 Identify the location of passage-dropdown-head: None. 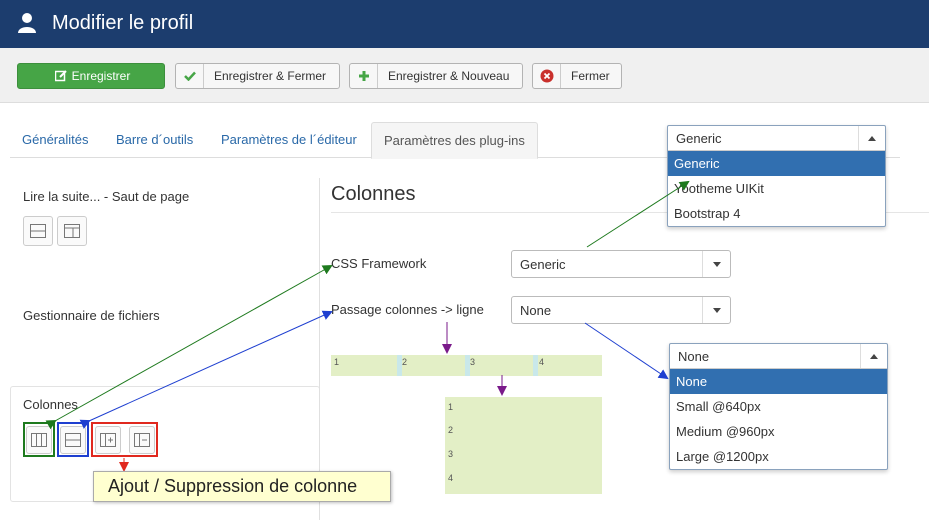
(778, 356).